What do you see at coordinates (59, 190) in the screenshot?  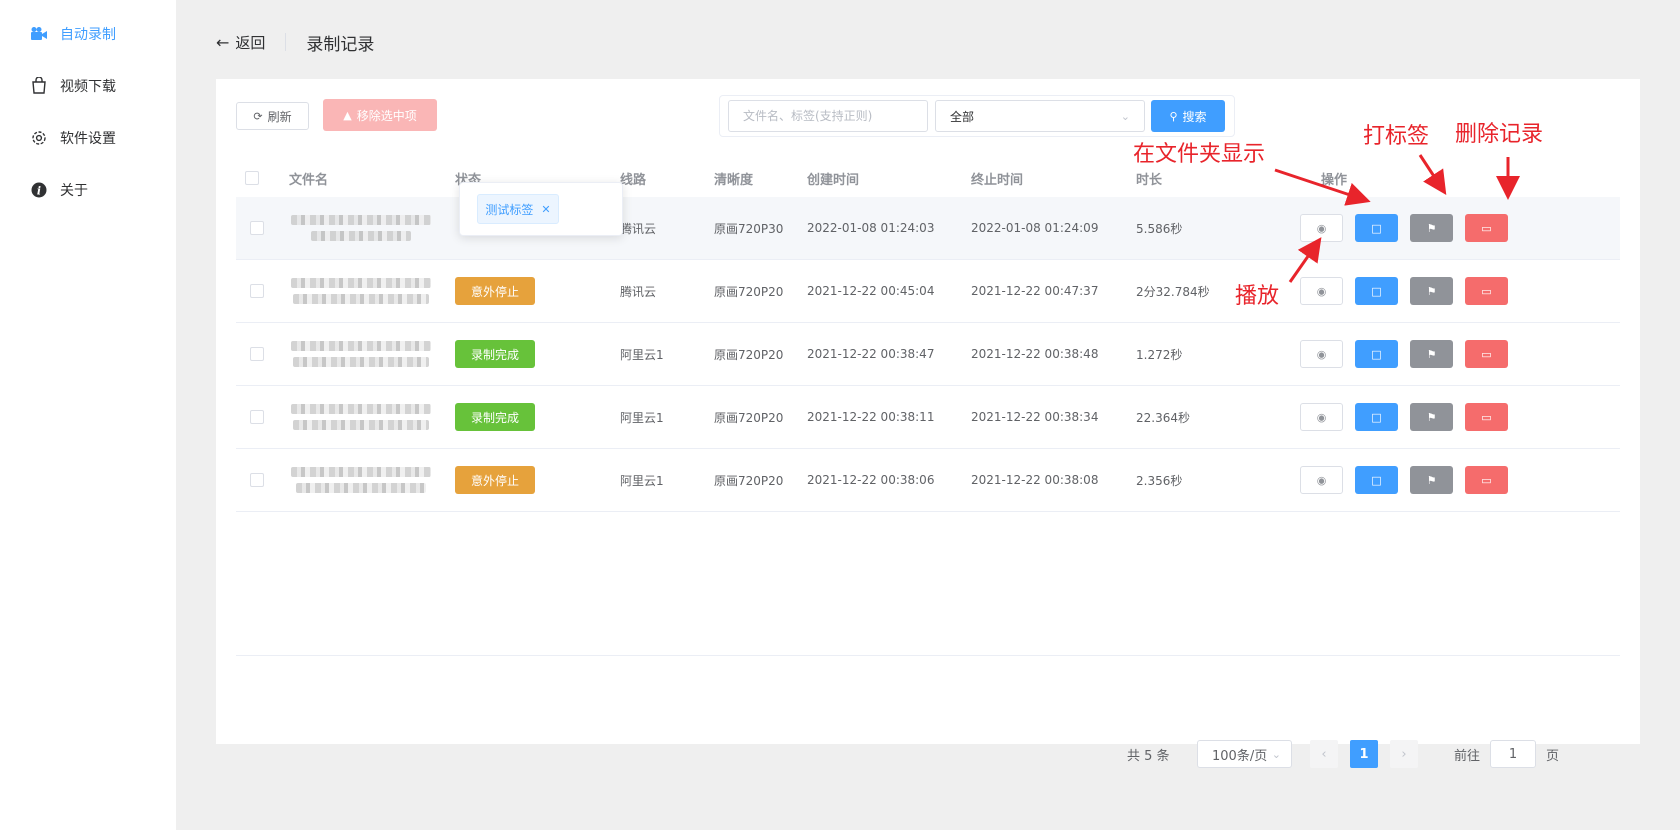 I see `sidebar-item-about: i 关于` at bounding box center [59, 190].